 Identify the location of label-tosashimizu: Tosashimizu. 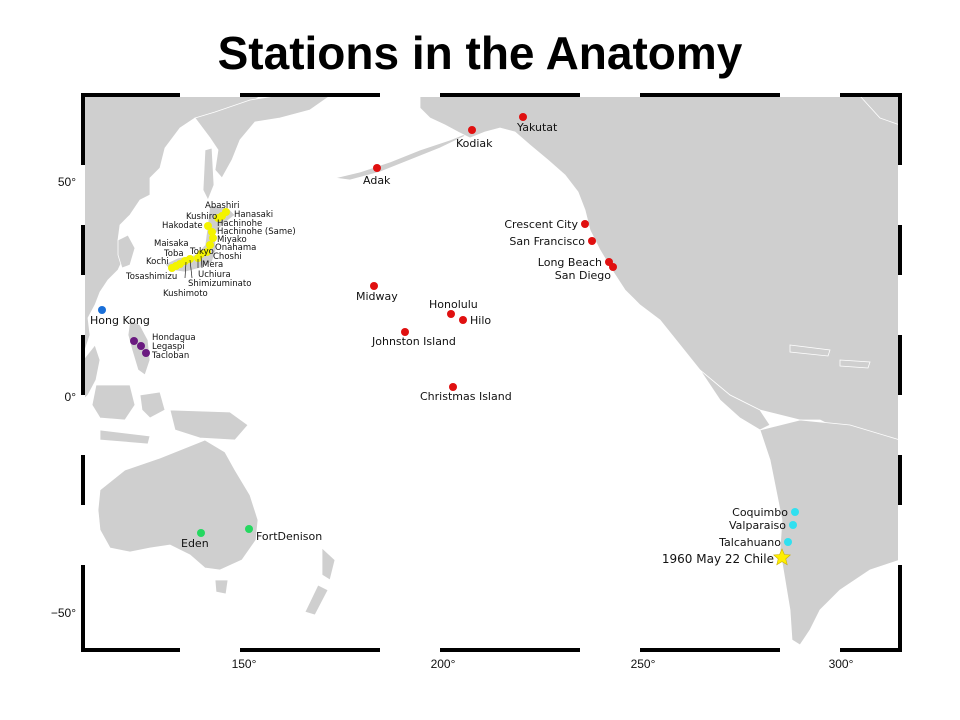
(151, 277).